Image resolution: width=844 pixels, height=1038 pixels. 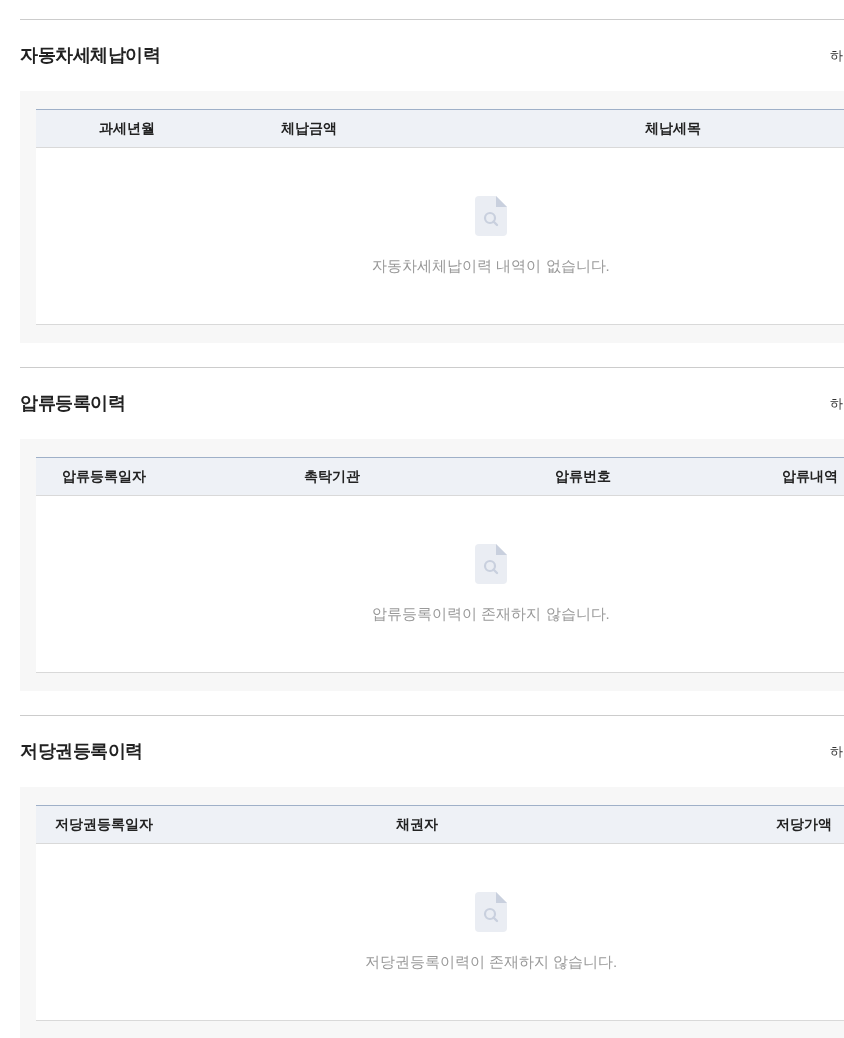 I want to click on column-header: 압류내역, so click(x=810, y=476).